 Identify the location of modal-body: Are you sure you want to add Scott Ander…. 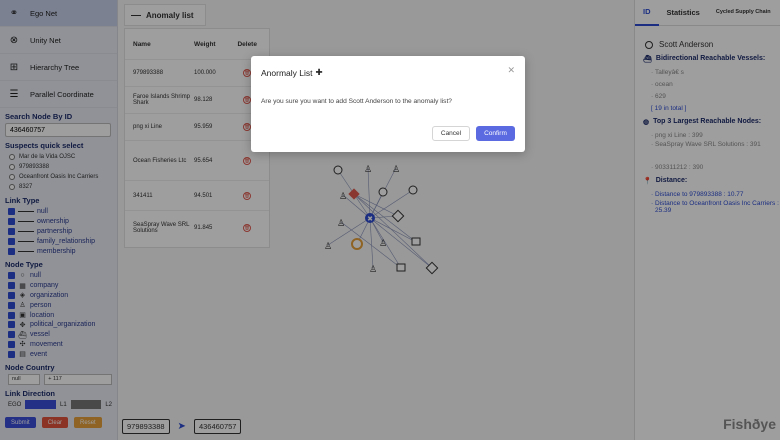
(356, 101).